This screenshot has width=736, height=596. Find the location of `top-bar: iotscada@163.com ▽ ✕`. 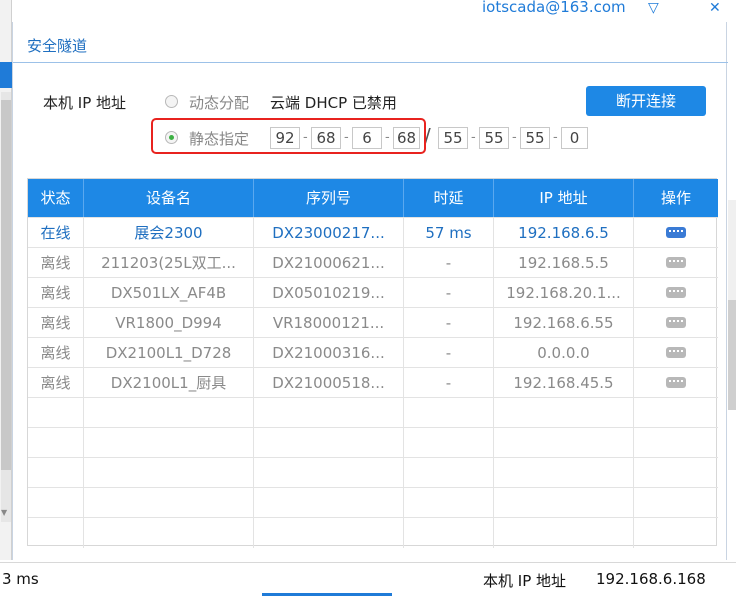

top-bar: iotscada@163.com ▽ ✕ is located at coordinates (369, 11).